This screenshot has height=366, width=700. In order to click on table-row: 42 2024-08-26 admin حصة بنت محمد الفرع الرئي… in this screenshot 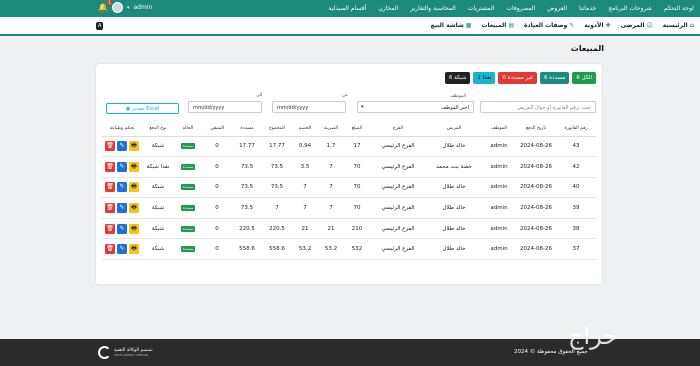, I will do `click(349, 167)`.